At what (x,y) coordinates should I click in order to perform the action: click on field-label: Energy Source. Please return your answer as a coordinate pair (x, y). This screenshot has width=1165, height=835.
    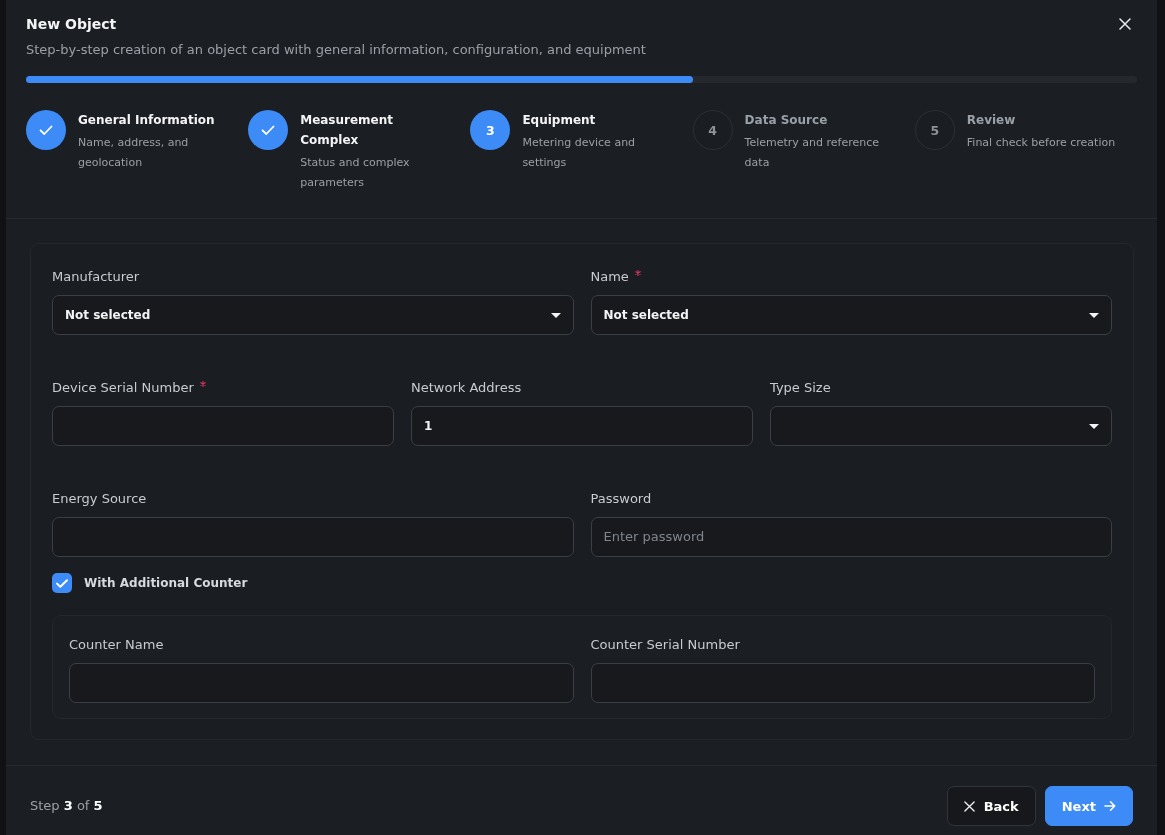
    Looking at the image, I should click on (99, 499).